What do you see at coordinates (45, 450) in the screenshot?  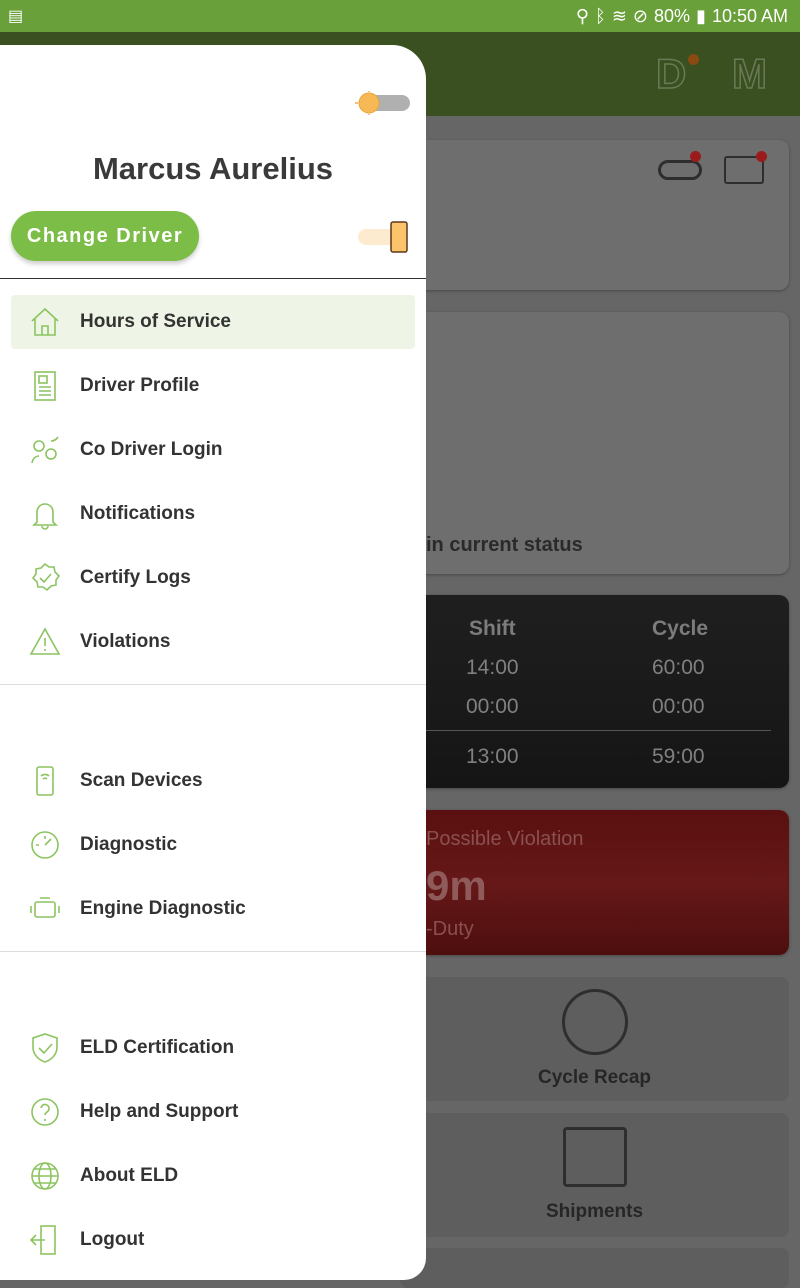 I see `co-driver-icon` at bounding box center [45, 450].